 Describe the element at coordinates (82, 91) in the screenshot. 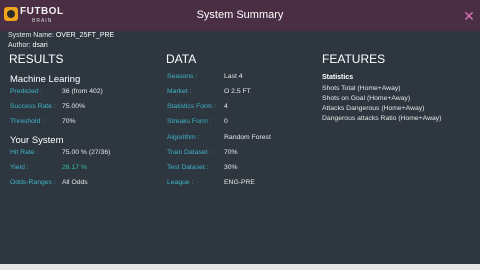

I see `predicted-value: 36 (from 402)` at that location.